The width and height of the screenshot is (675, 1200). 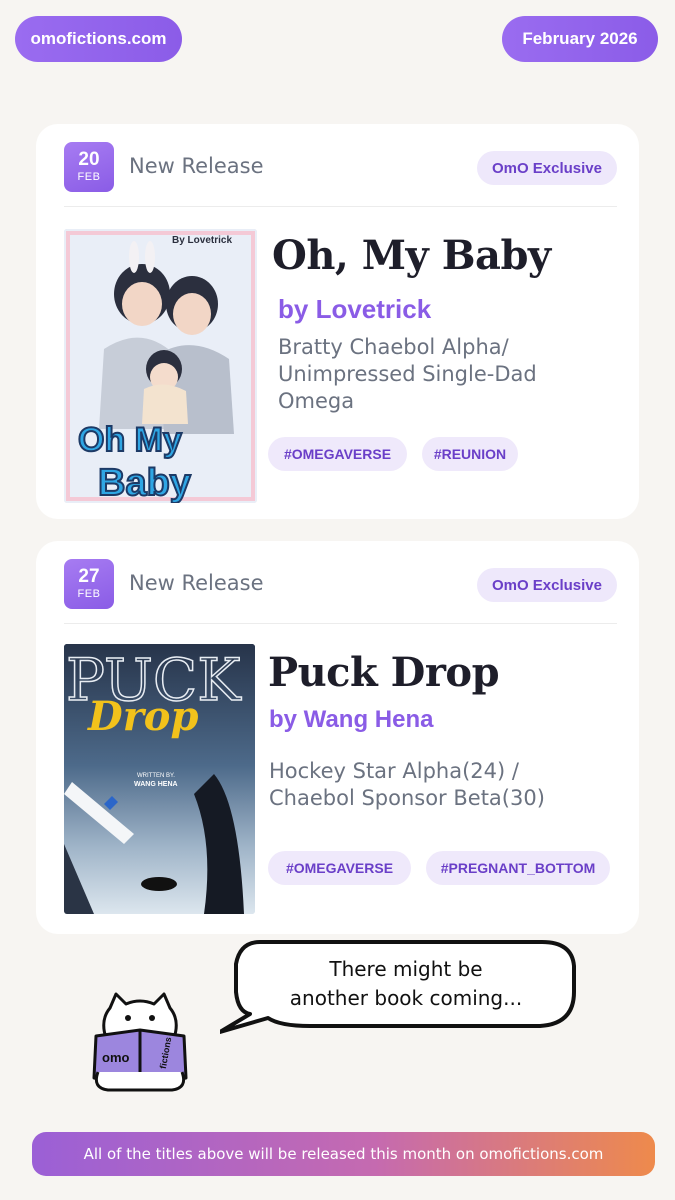 I want to click on date-badge: 27 FEB, so click(x=89, y=584).